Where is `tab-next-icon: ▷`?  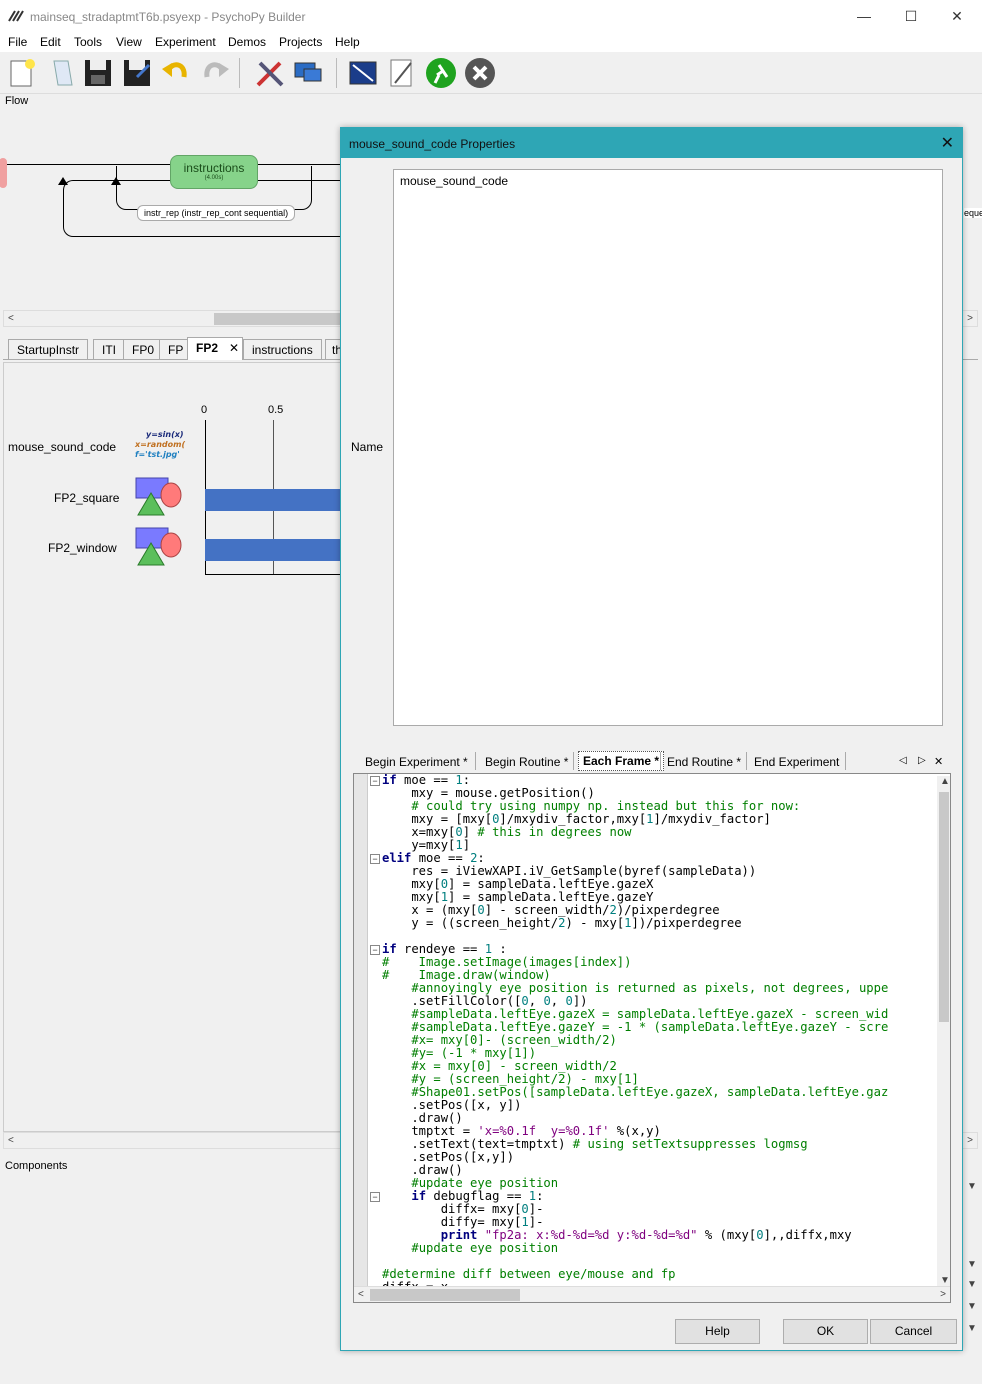
tab-next-icon: ▷ is located at coordinates (922, 762).